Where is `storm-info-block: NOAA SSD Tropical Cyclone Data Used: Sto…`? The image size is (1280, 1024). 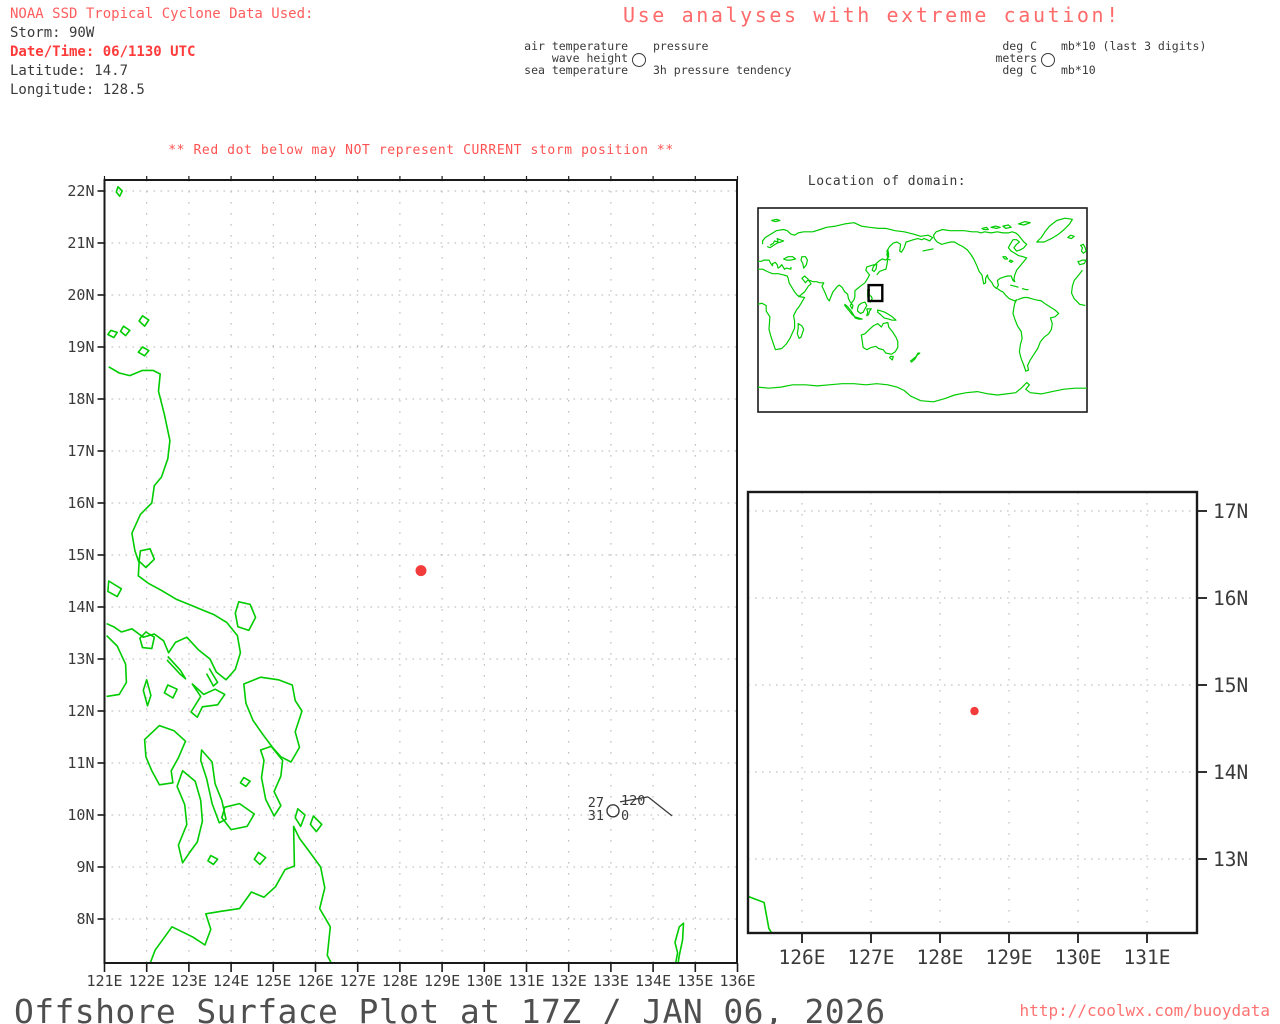
storm-info-block: NOAA SSD Tropical Cyclone Data Used: Sto… is located at coordinates (161, 52).